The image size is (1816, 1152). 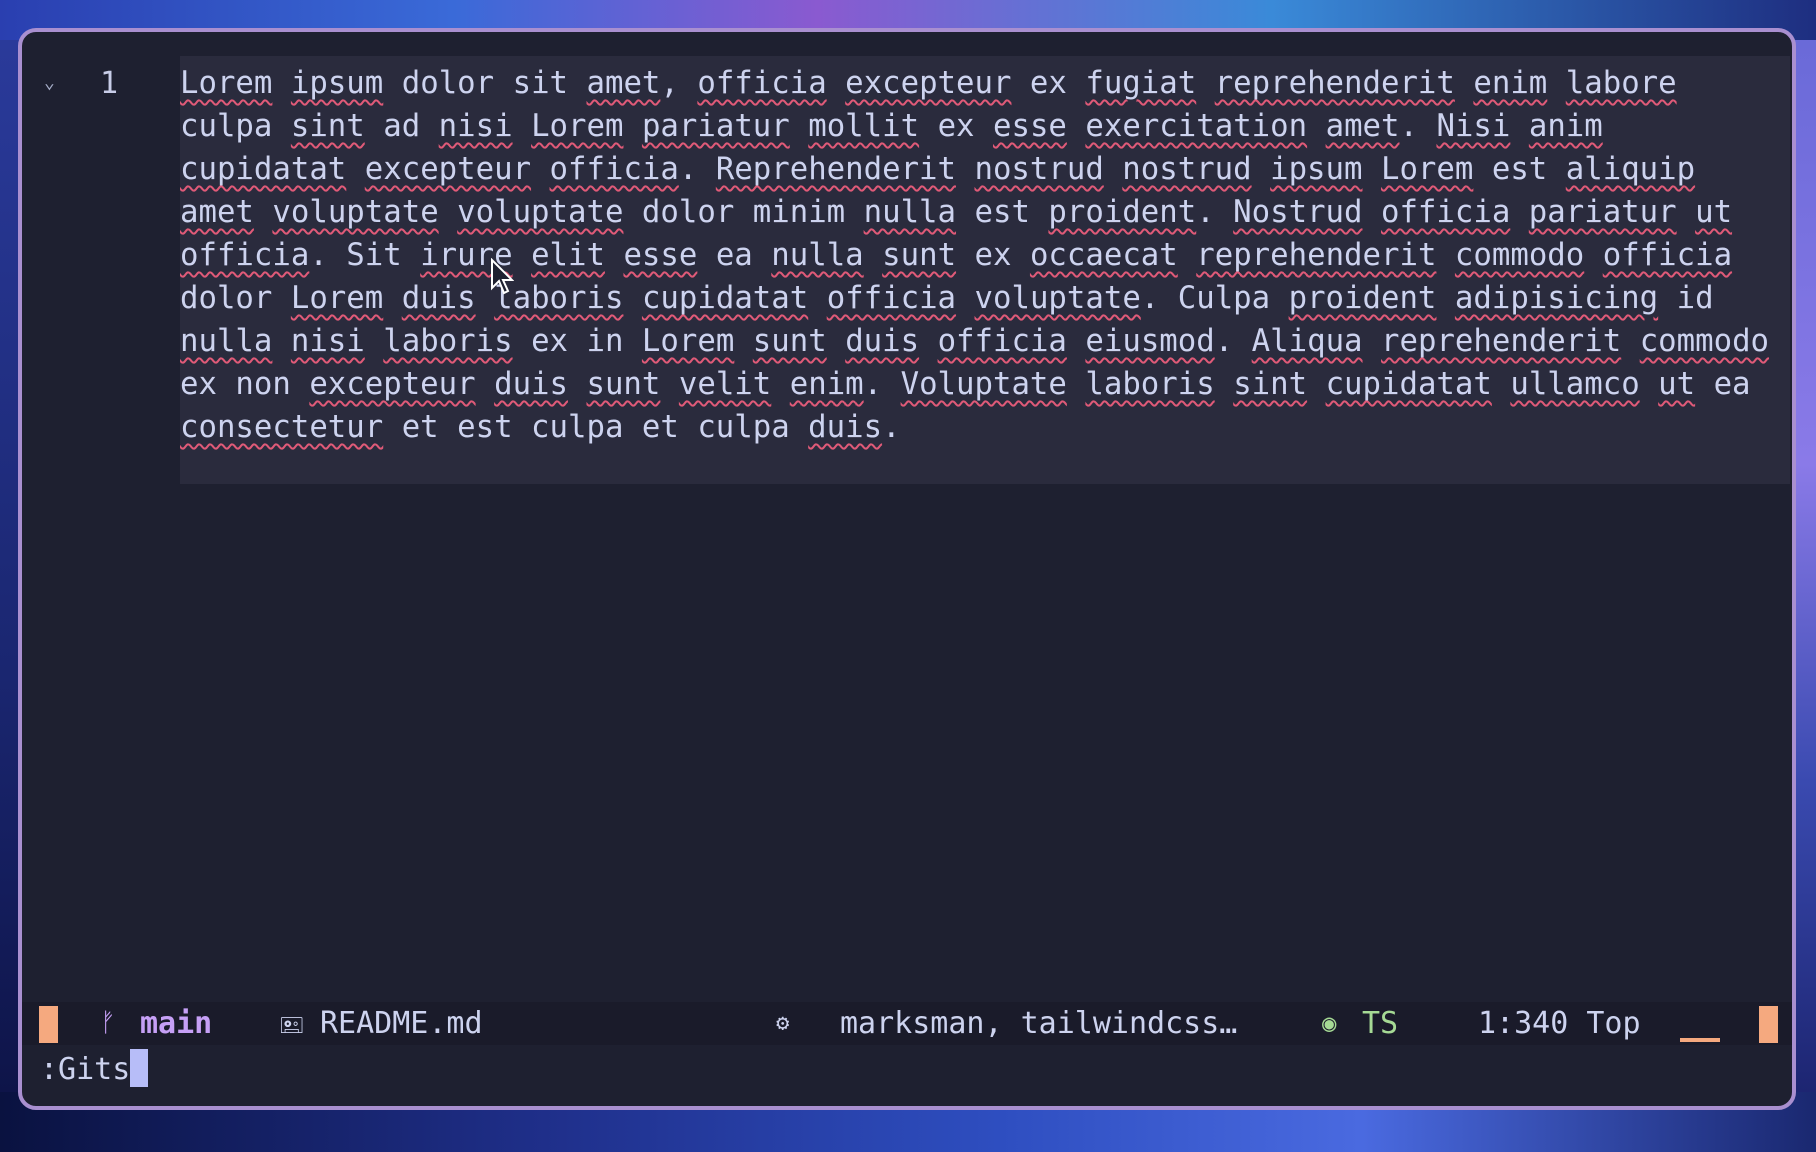 What do you see at coordinates (108, 1023) in the screenshot?
I see `git-branch-icon: ᚠ` at bounding box center [108, 1023].